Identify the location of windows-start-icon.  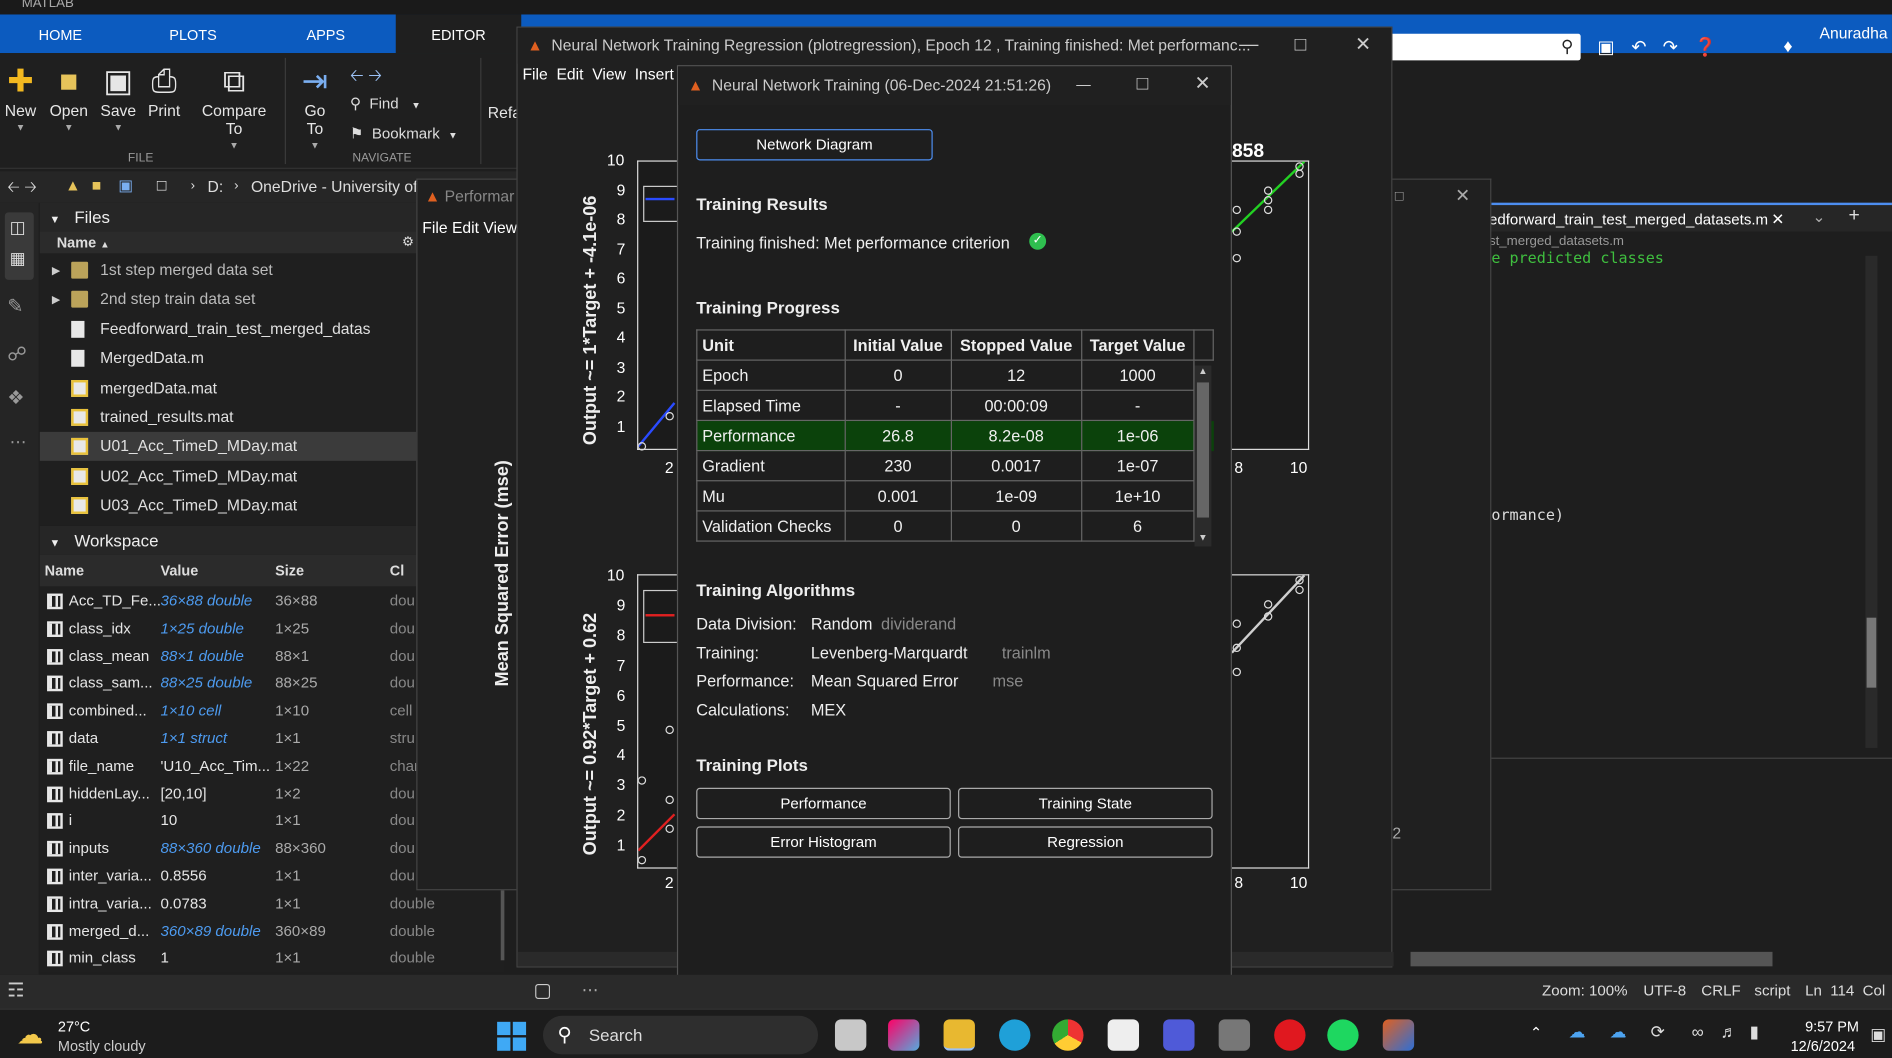
(512, 1036).